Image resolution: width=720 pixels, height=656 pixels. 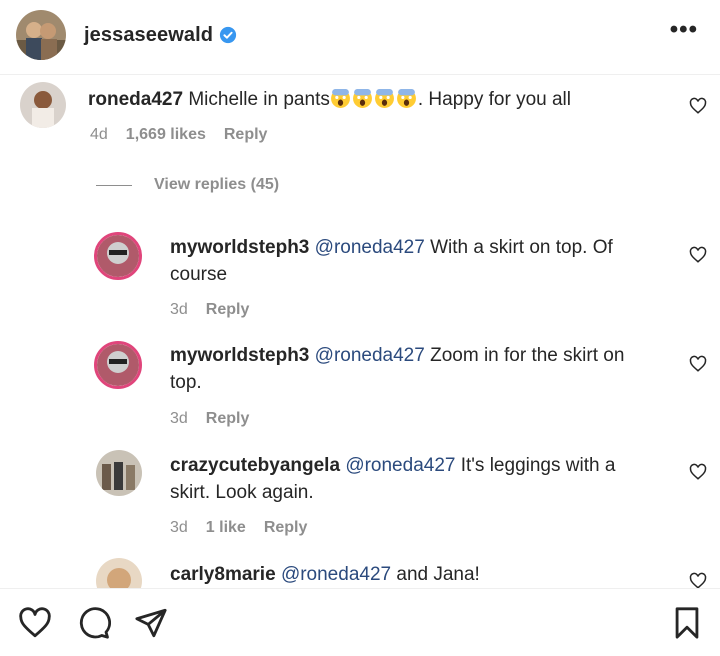 I want to click on divider, so click(x=114, y=185).